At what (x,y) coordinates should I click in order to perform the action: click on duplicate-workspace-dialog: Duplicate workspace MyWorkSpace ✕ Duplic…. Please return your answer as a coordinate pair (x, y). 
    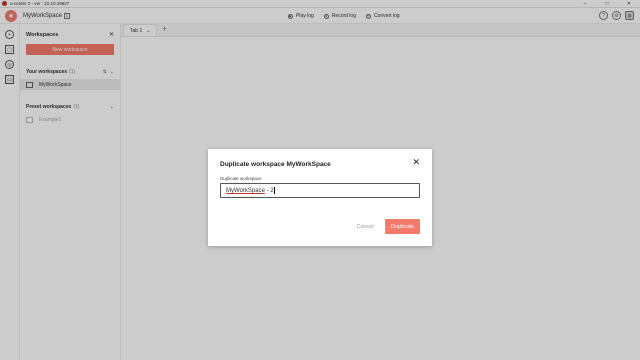
    Looking at the image, I should click on (320, 197).